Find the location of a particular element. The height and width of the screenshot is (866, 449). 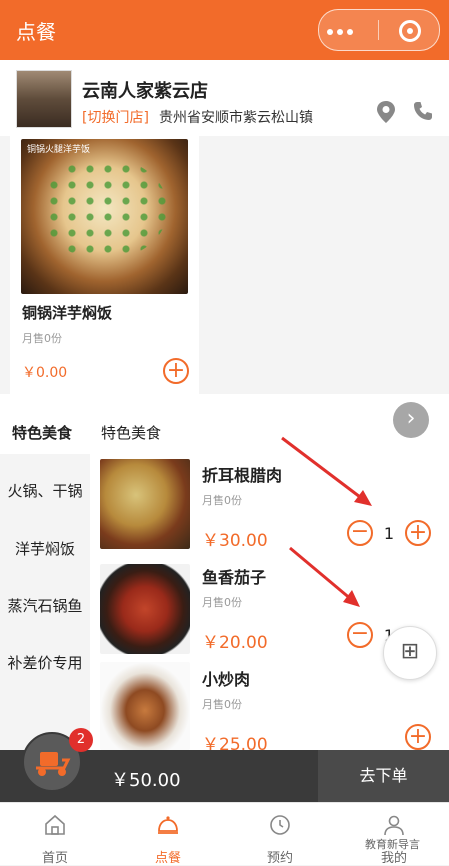

shop-header: 云南人家紫云店 [切换门店] 贵州省安顺市紫云松山镇 is located at coordinates (224, 98).